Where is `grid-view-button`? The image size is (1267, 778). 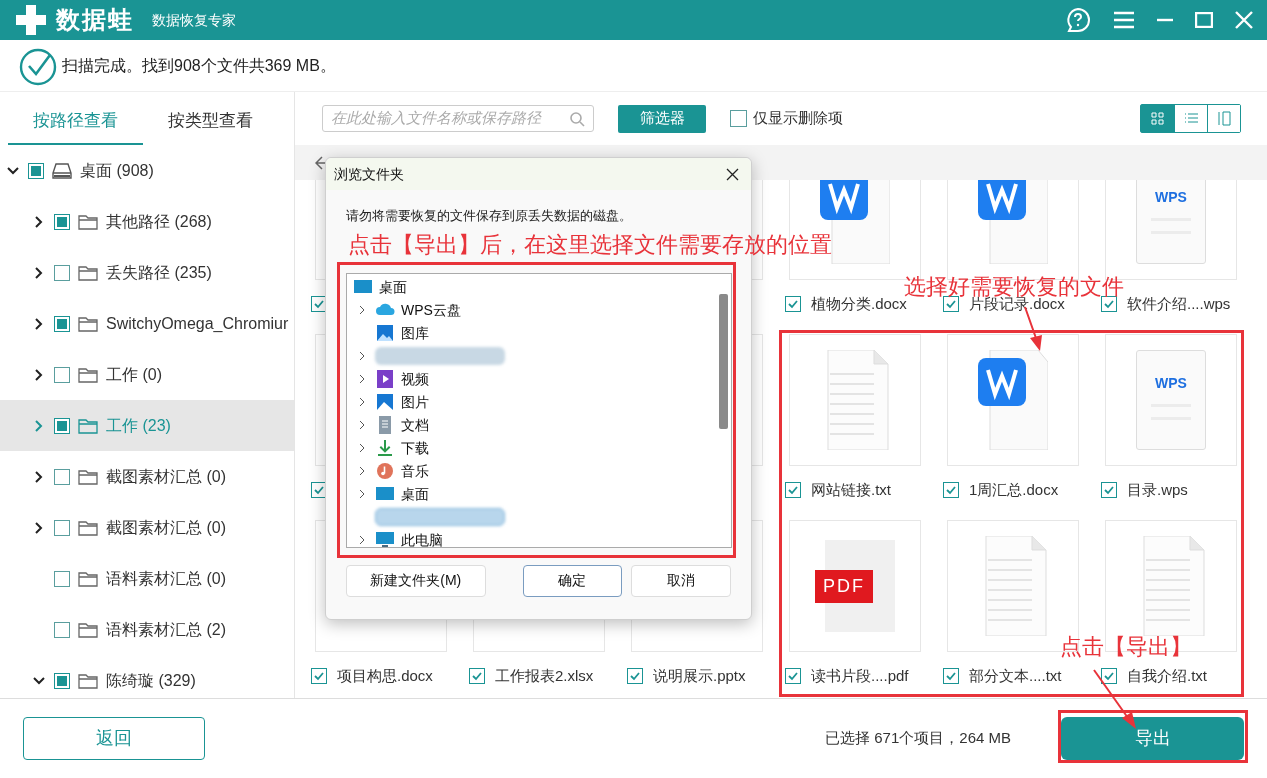 grid-view-button is located at coordinates (1157, 118).